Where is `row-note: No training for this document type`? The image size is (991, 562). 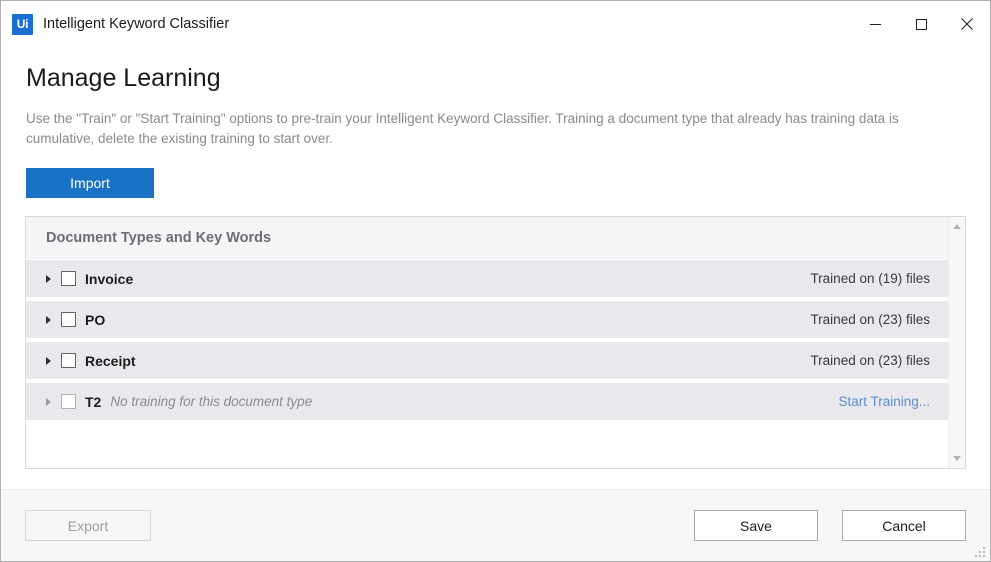
row-note: No training for this document type is located at coordinates (211, 402).